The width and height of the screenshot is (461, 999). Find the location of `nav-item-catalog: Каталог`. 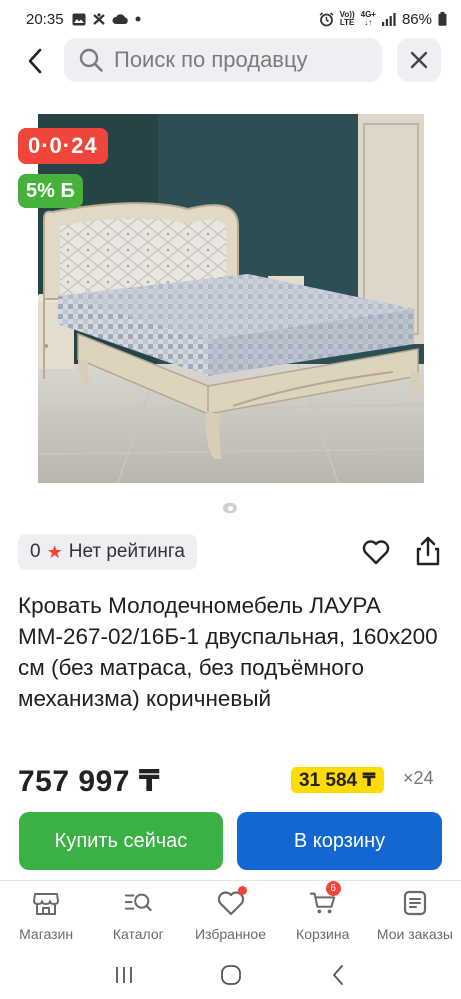

nav-item-catalog: Каталог is located at coordinates (138, 915).